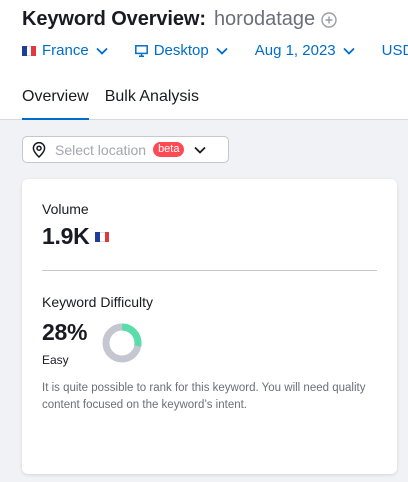 This screenshot has height=482, width=408. I want to click on difficulty-donut-chart, so click(122, 343).